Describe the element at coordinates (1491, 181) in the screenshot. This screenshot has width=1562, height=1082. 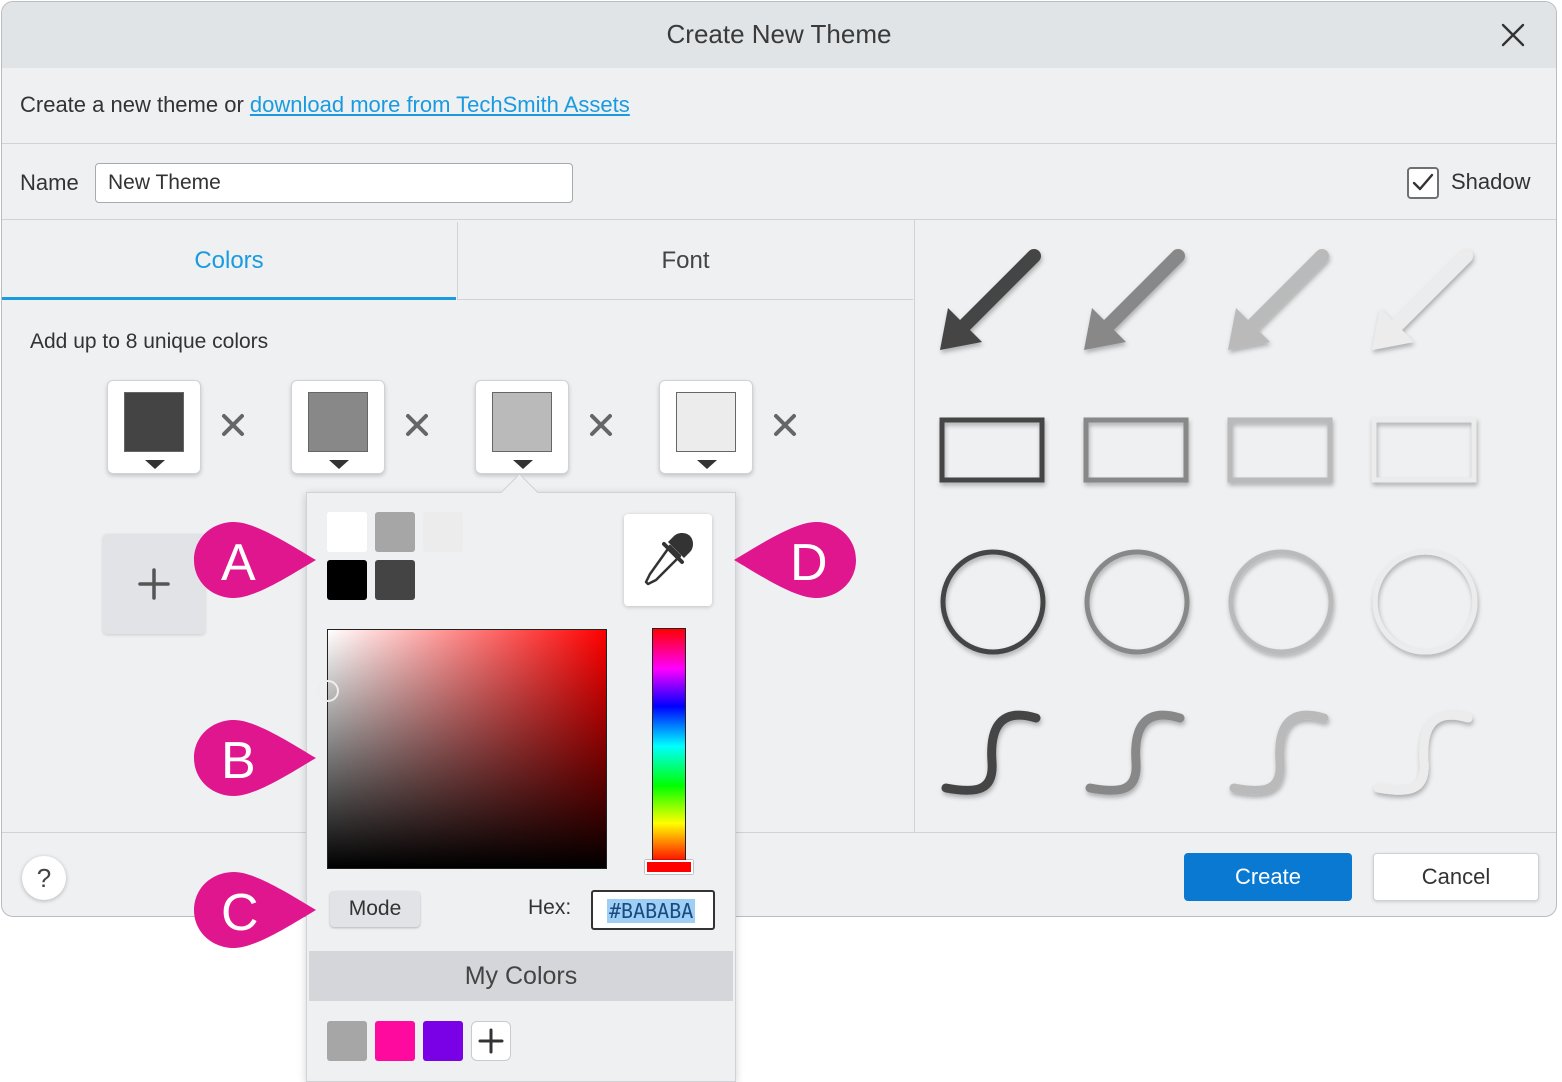
I see `shadow-label: Shadow` at that location.